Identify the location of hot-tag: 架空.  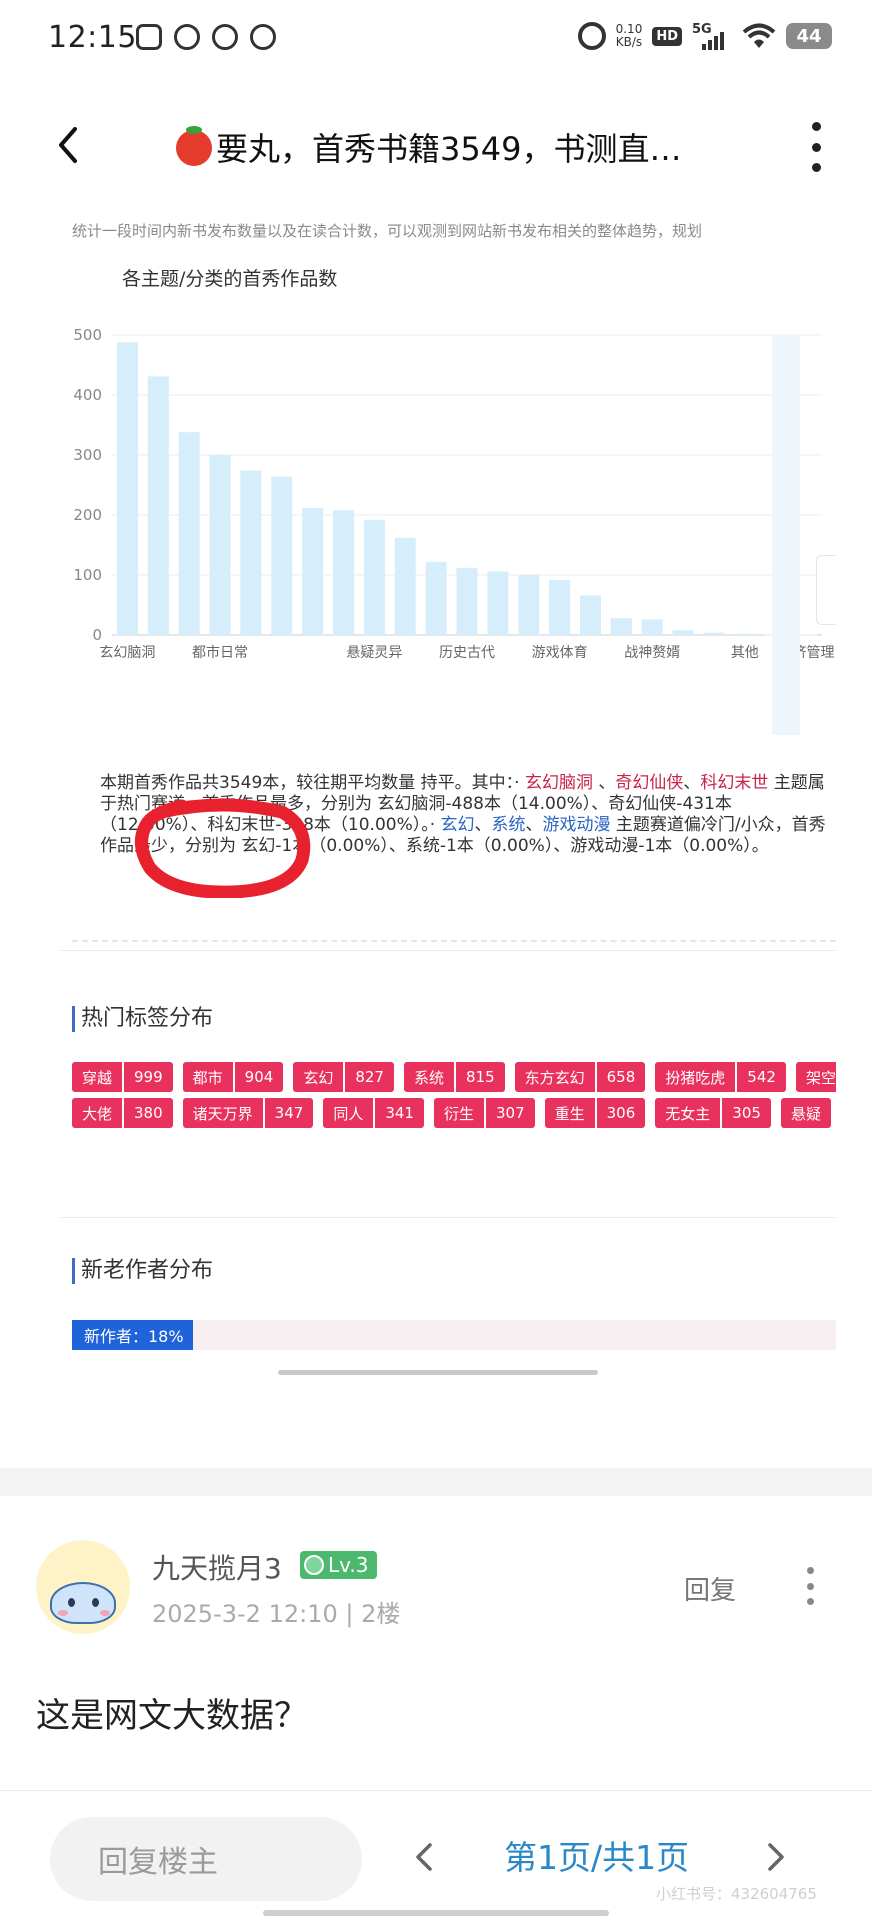
(815, 1077).